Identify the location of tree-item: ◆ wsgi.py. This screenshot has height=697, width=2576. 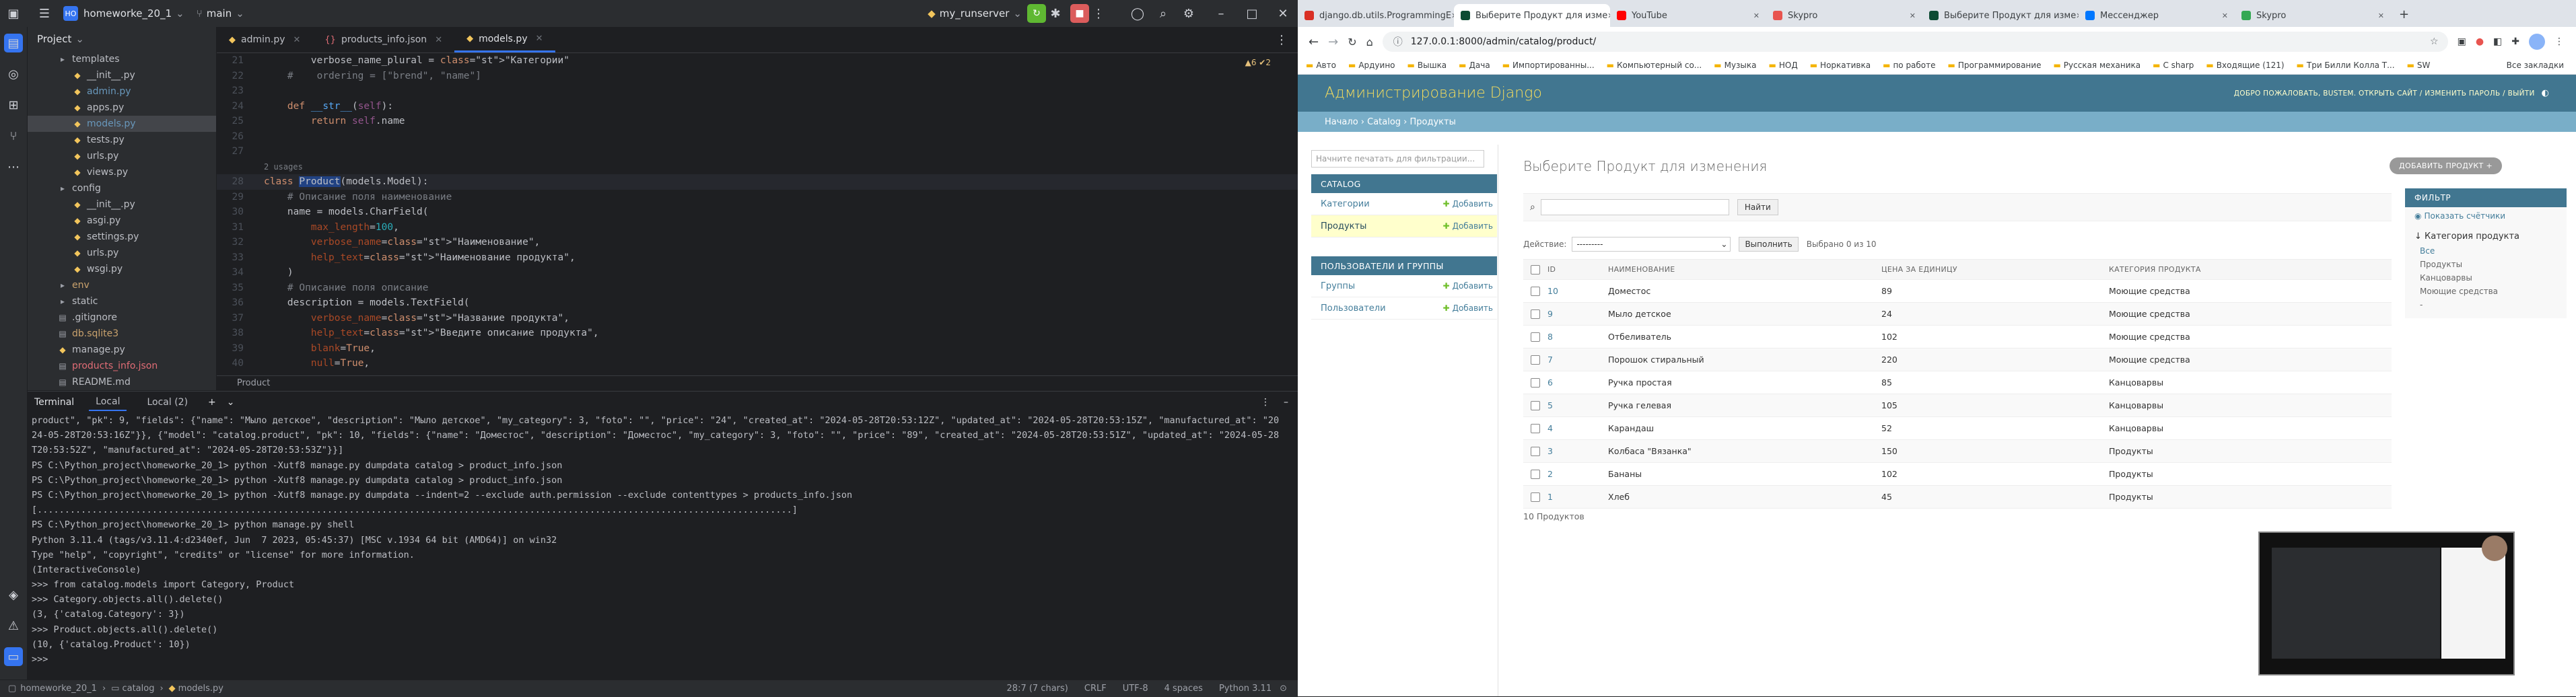
(122, 269).